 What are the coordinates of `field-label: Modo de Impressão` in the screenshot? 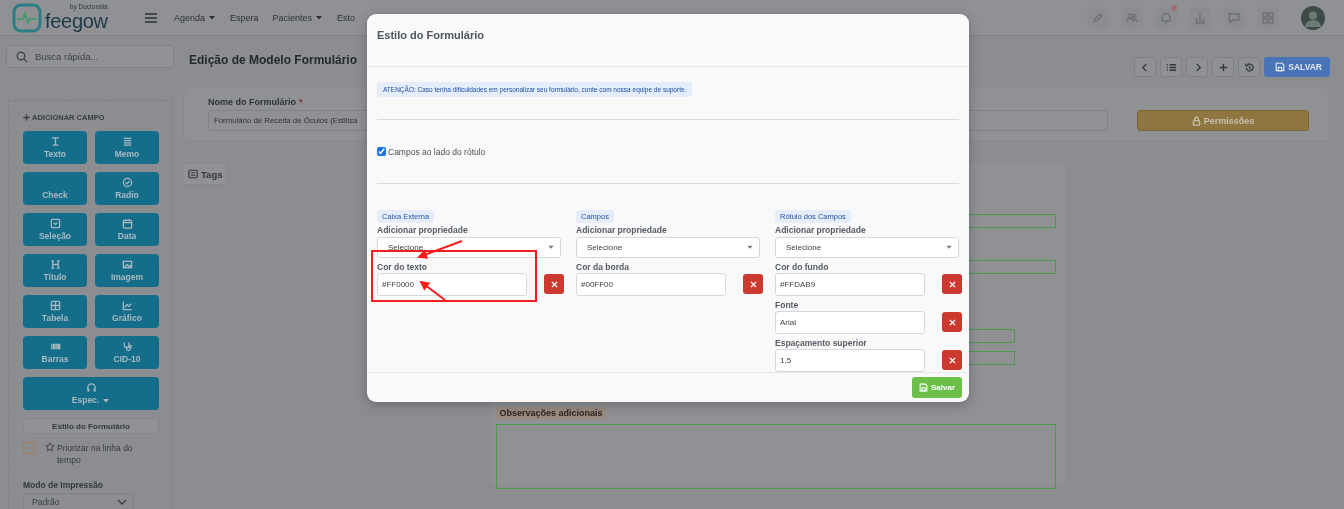 It's located at (63, 485).